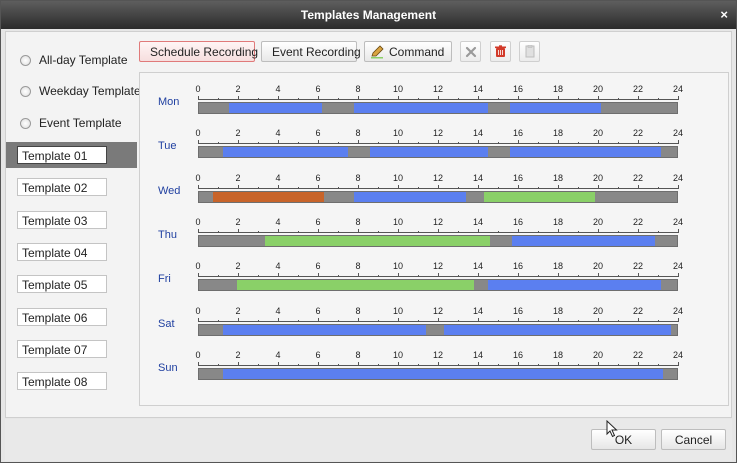 Image resolution: width=737 pixels, height=463 pixels. I want to click on day-label: Fri, so click(164, 279).